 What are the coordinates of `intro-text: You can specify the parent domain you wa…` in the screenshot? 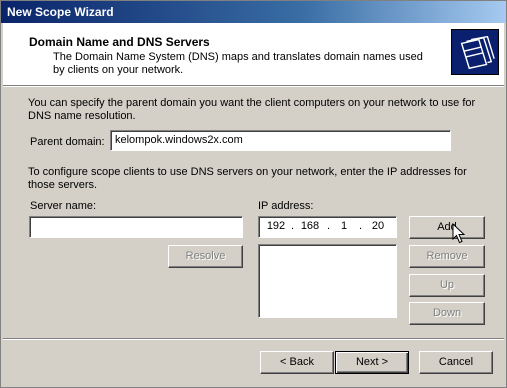 It's located at (252, 109).